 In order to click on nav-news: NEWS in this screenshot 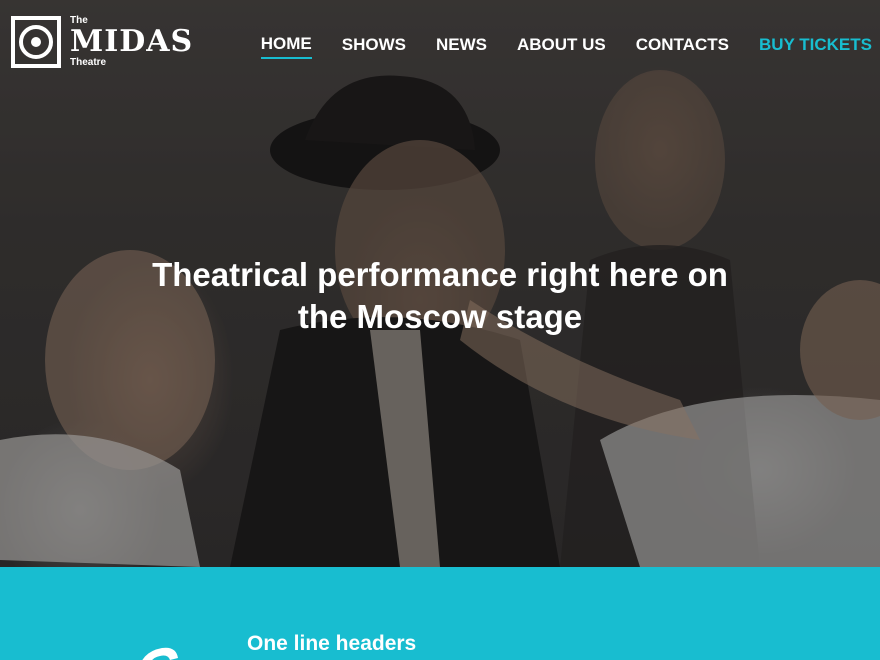, I will do `click(461, 46)`.